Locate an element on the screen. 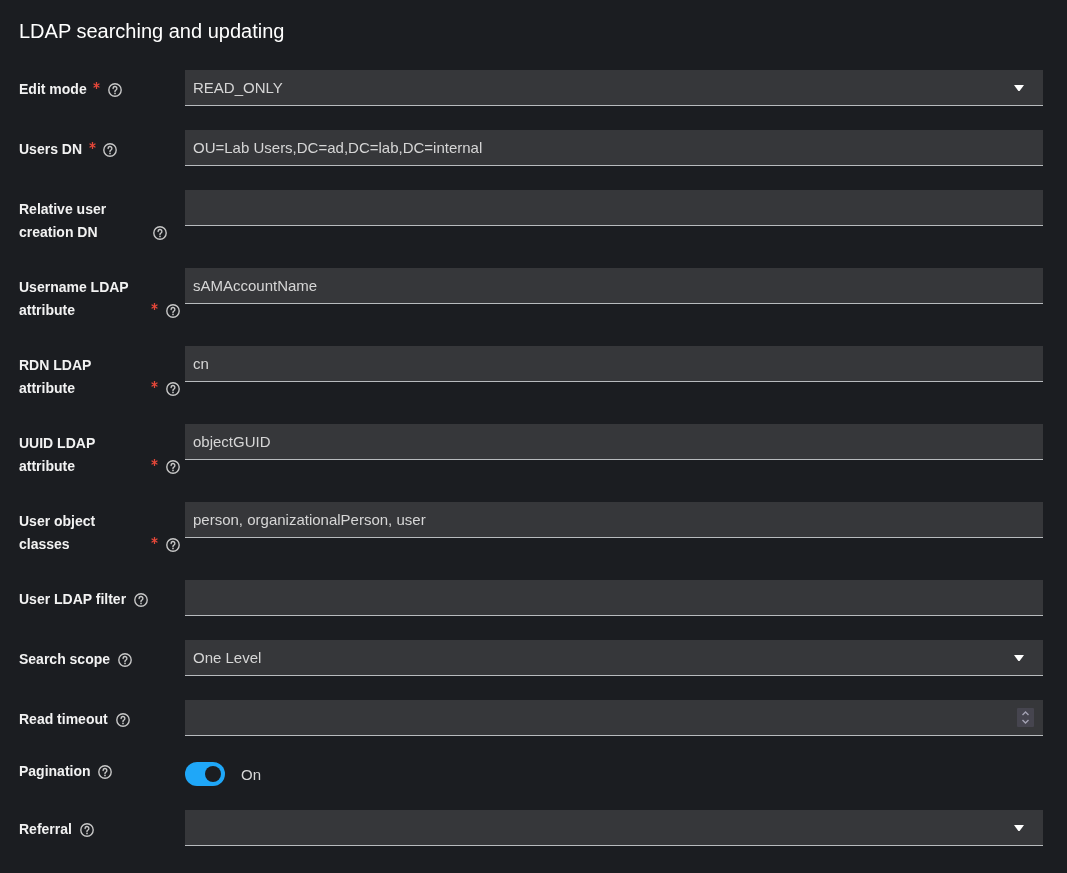  text-field: OU=Lab Users,DC=ad,DC=lab,DC=internal is located at coordinates (614, 148).